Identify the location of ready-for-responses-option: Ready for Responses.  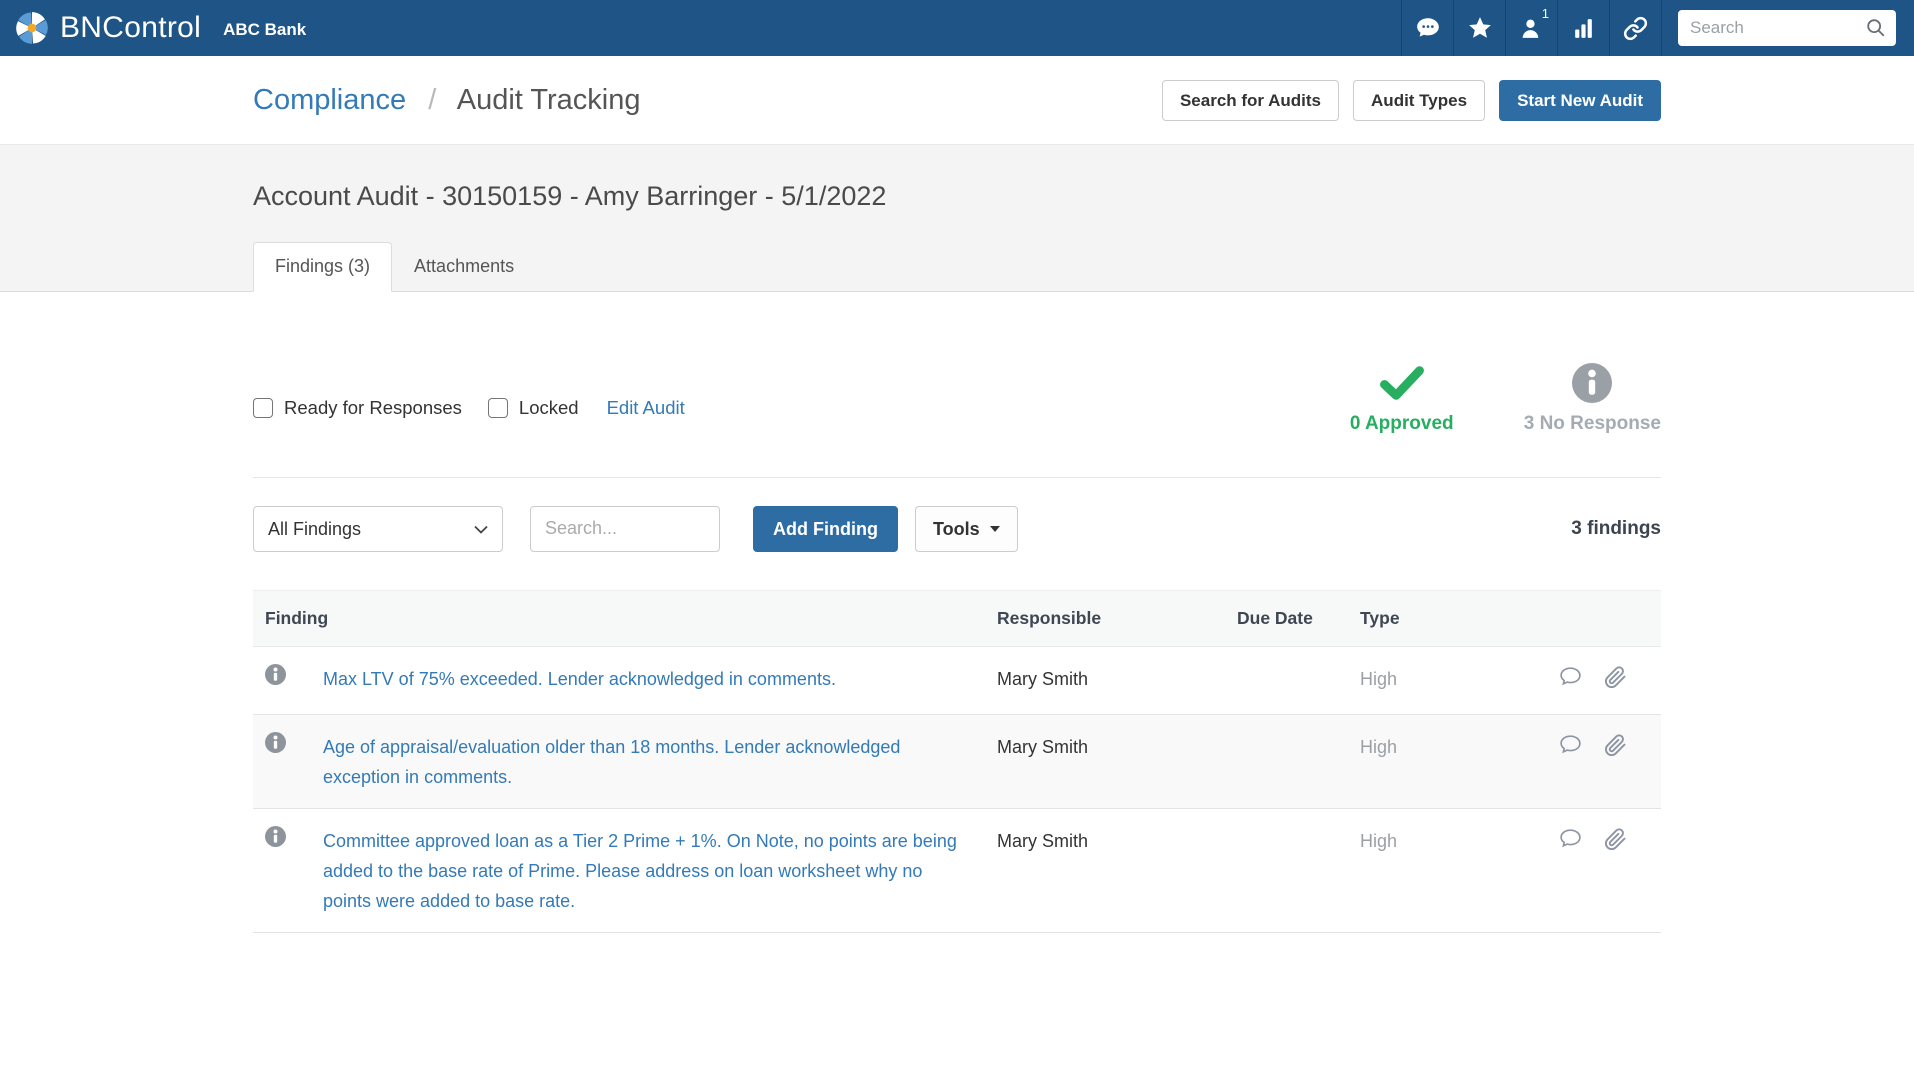
(357, 408).